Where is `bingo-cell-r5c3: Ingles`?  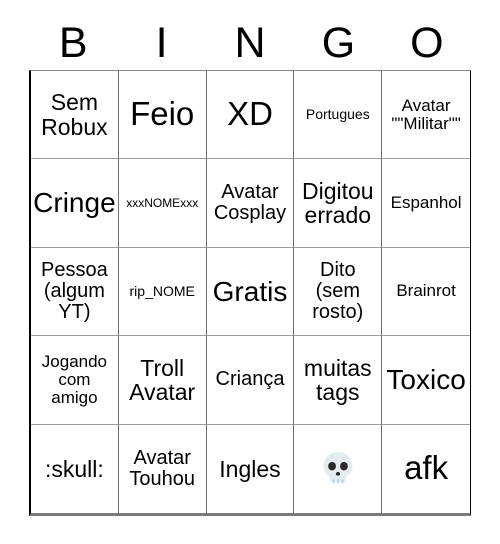
bingo-cell-r5c3: Ingles is located at coordinates (250, 468).